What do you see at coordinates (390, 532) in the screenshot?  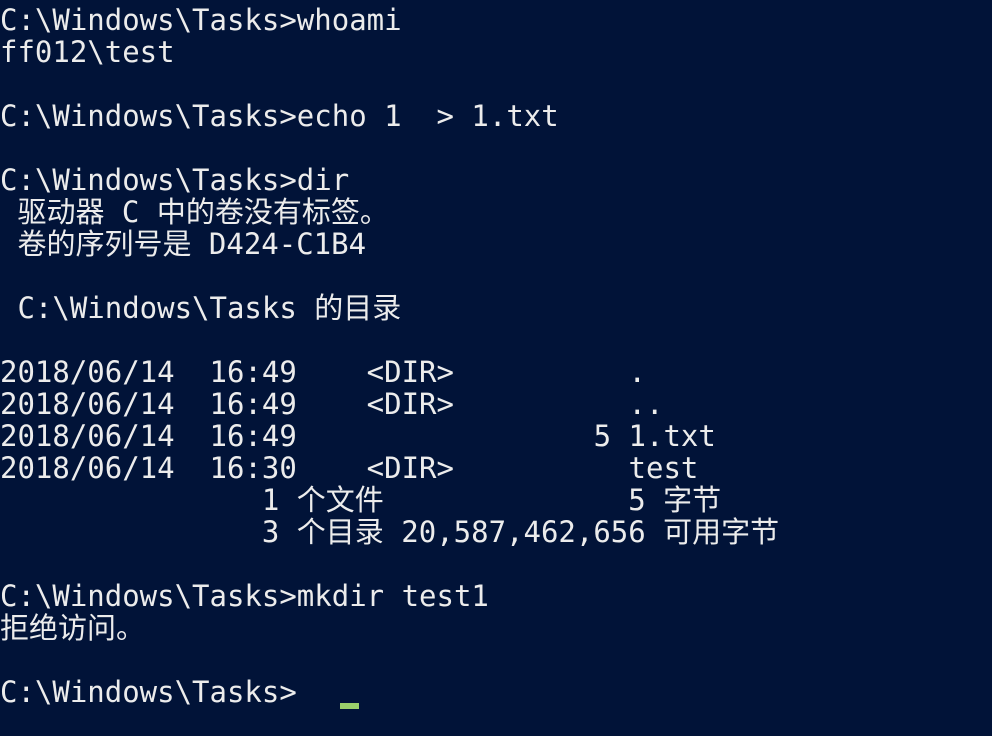 I see `console-line: 3 个目录 20,587,462,656 可用字节` at bounding box center [390, 532].